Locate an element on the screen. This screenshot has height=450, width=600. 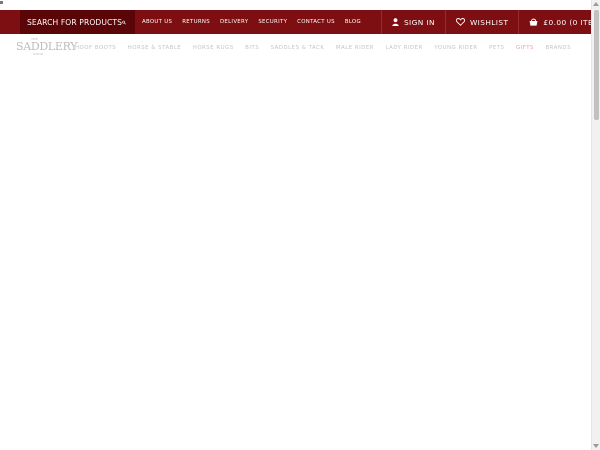
nav-horse-rugs: HORSE RUGS is located at coordinates (213, 48).